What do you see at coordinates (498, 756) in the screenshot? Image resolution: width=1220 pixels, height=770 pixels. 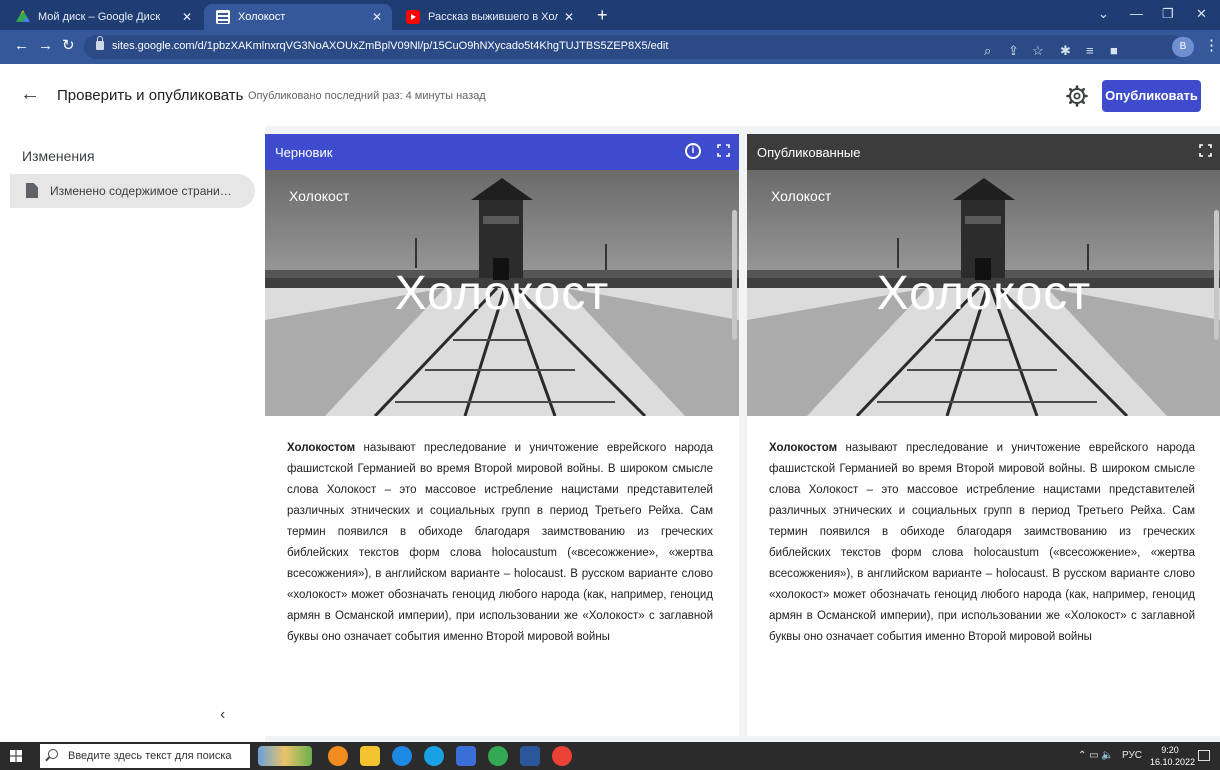 I see `chrome-icon` at bounding box center [498, 756].